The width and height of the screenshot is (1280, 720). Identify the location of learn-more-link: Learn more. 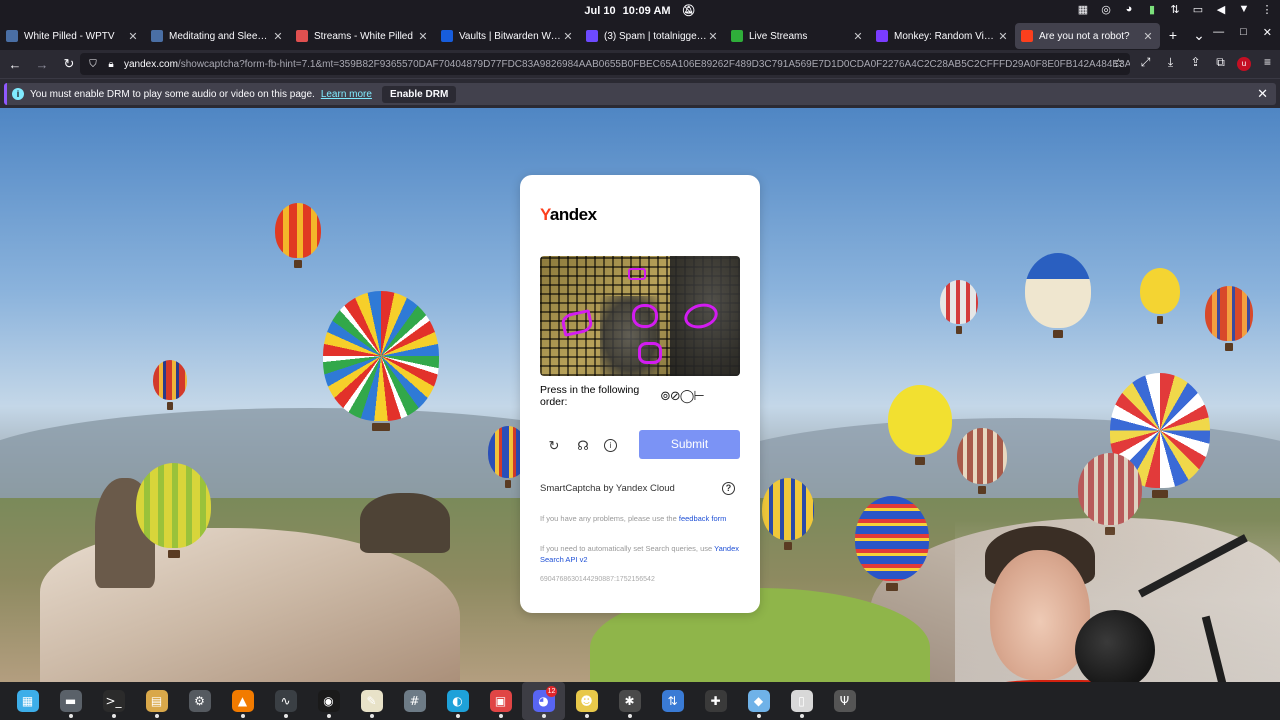
(346, 94).